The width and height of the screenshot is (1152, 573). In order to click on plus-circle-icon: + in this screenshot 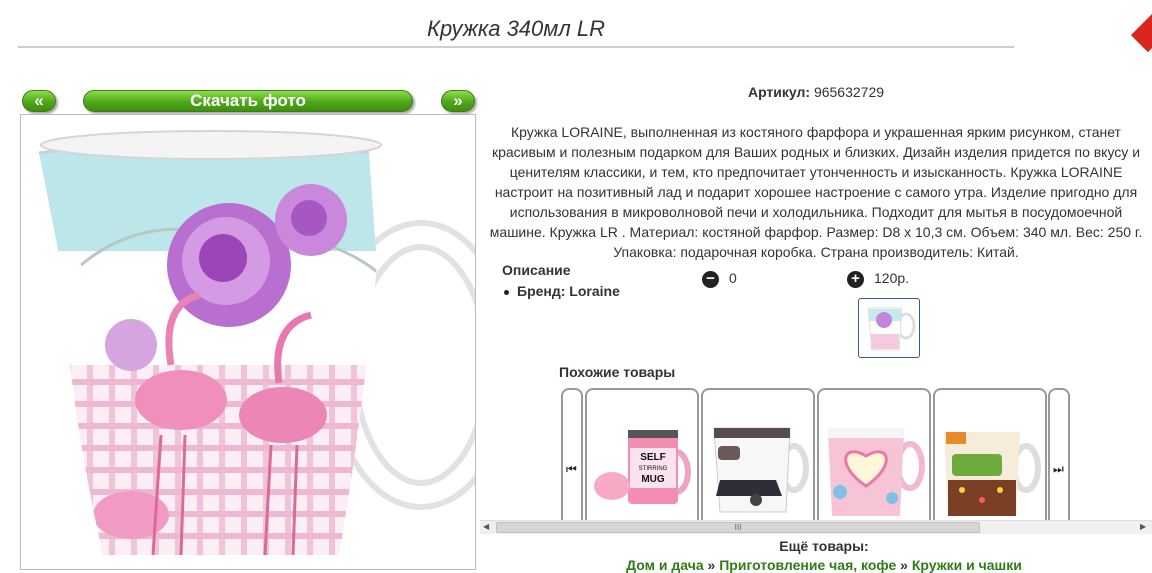, I will do `click(855, 279)`.